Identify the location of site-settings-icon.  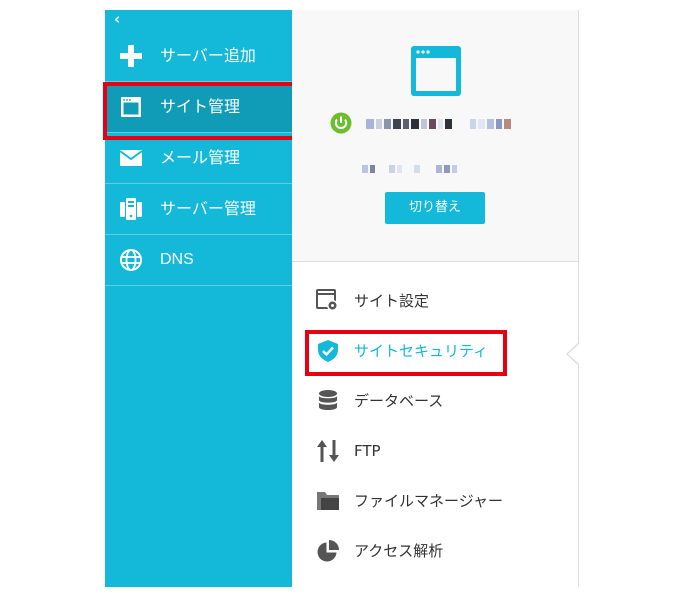
(327, 300).